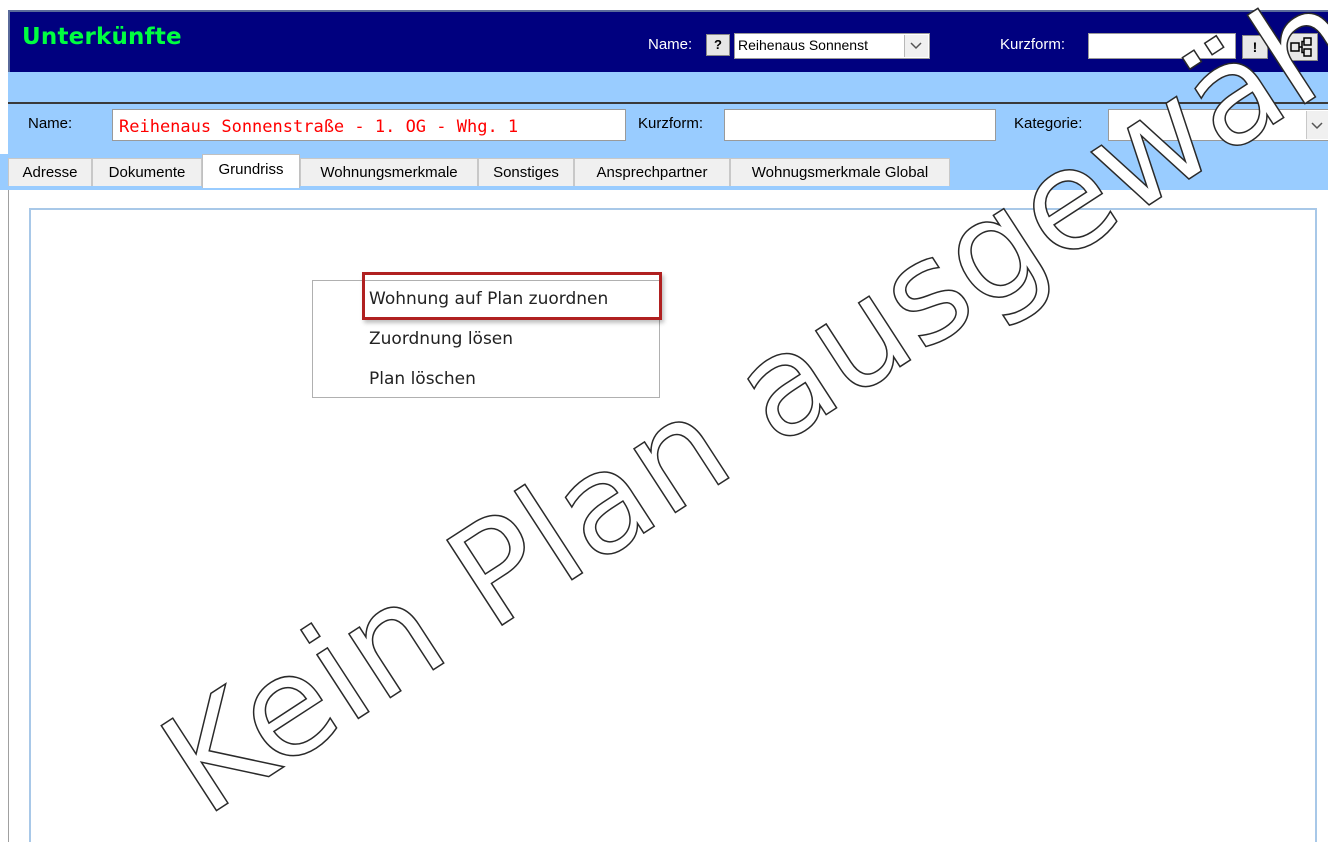 The image size is (1328, 842). I want to click on tab-ansprechpartner: Ansprechpartner, so click(652, 172).